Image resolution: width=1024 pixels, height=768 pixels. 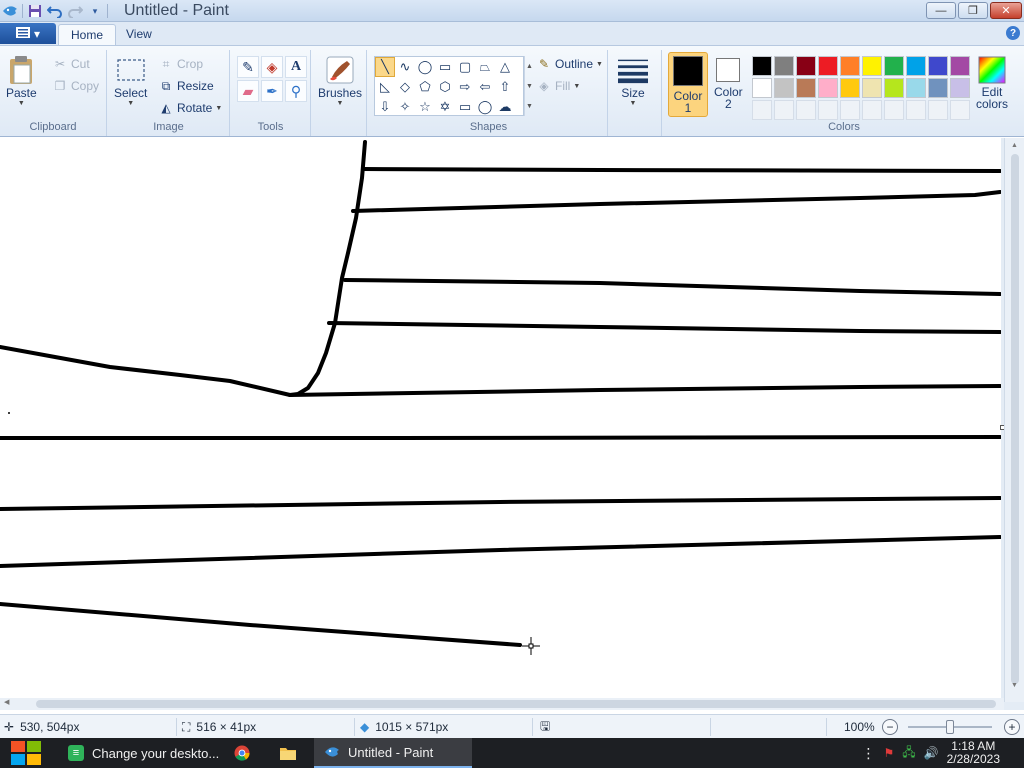 What do you see at coordinates (272, 67) in the screenshot?
I see `fill-icon: ◈` at bounding box center [272, 67].